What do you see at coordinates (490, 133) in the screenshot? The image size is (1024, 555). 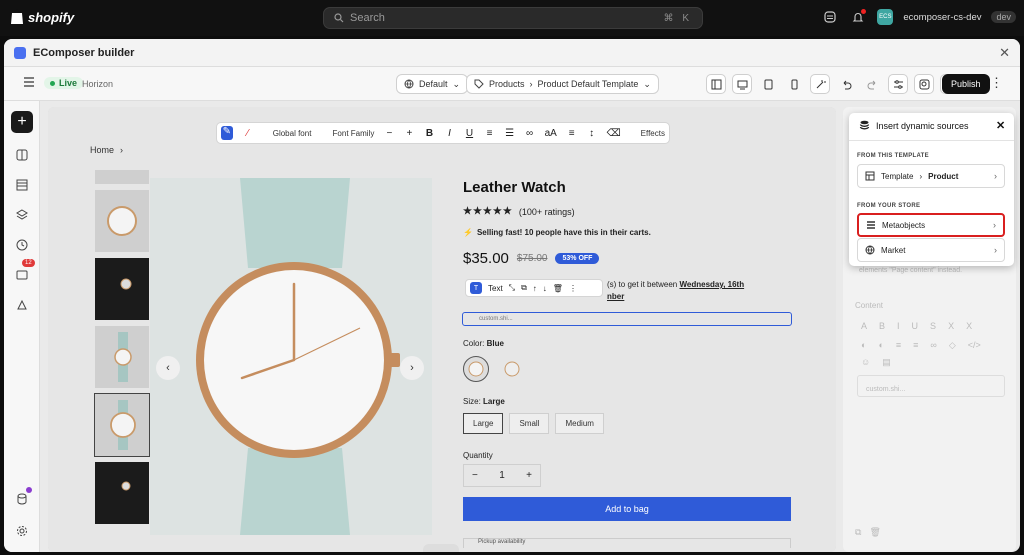 I see `ordered-list-icon: ≡` at bounding box center [490, 133].